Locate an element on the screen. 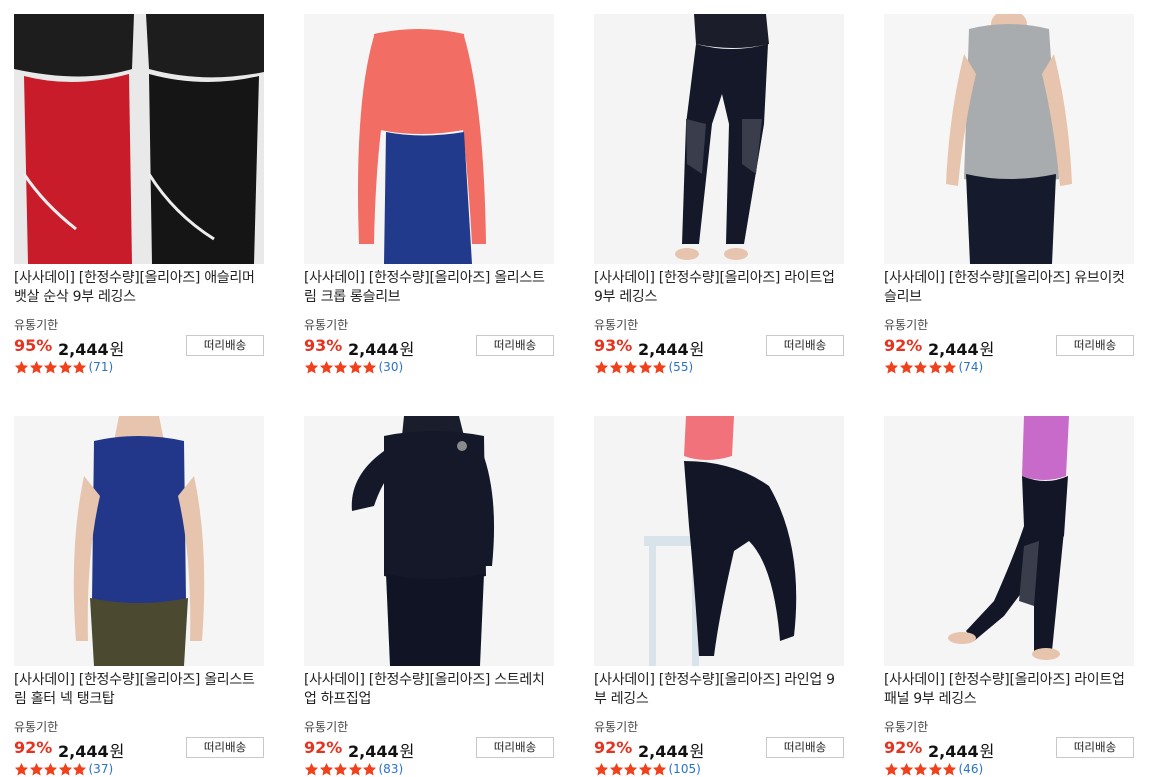 This screenshot has width=1155, height=777. rating: (55) is located at coordinates (719, 367).